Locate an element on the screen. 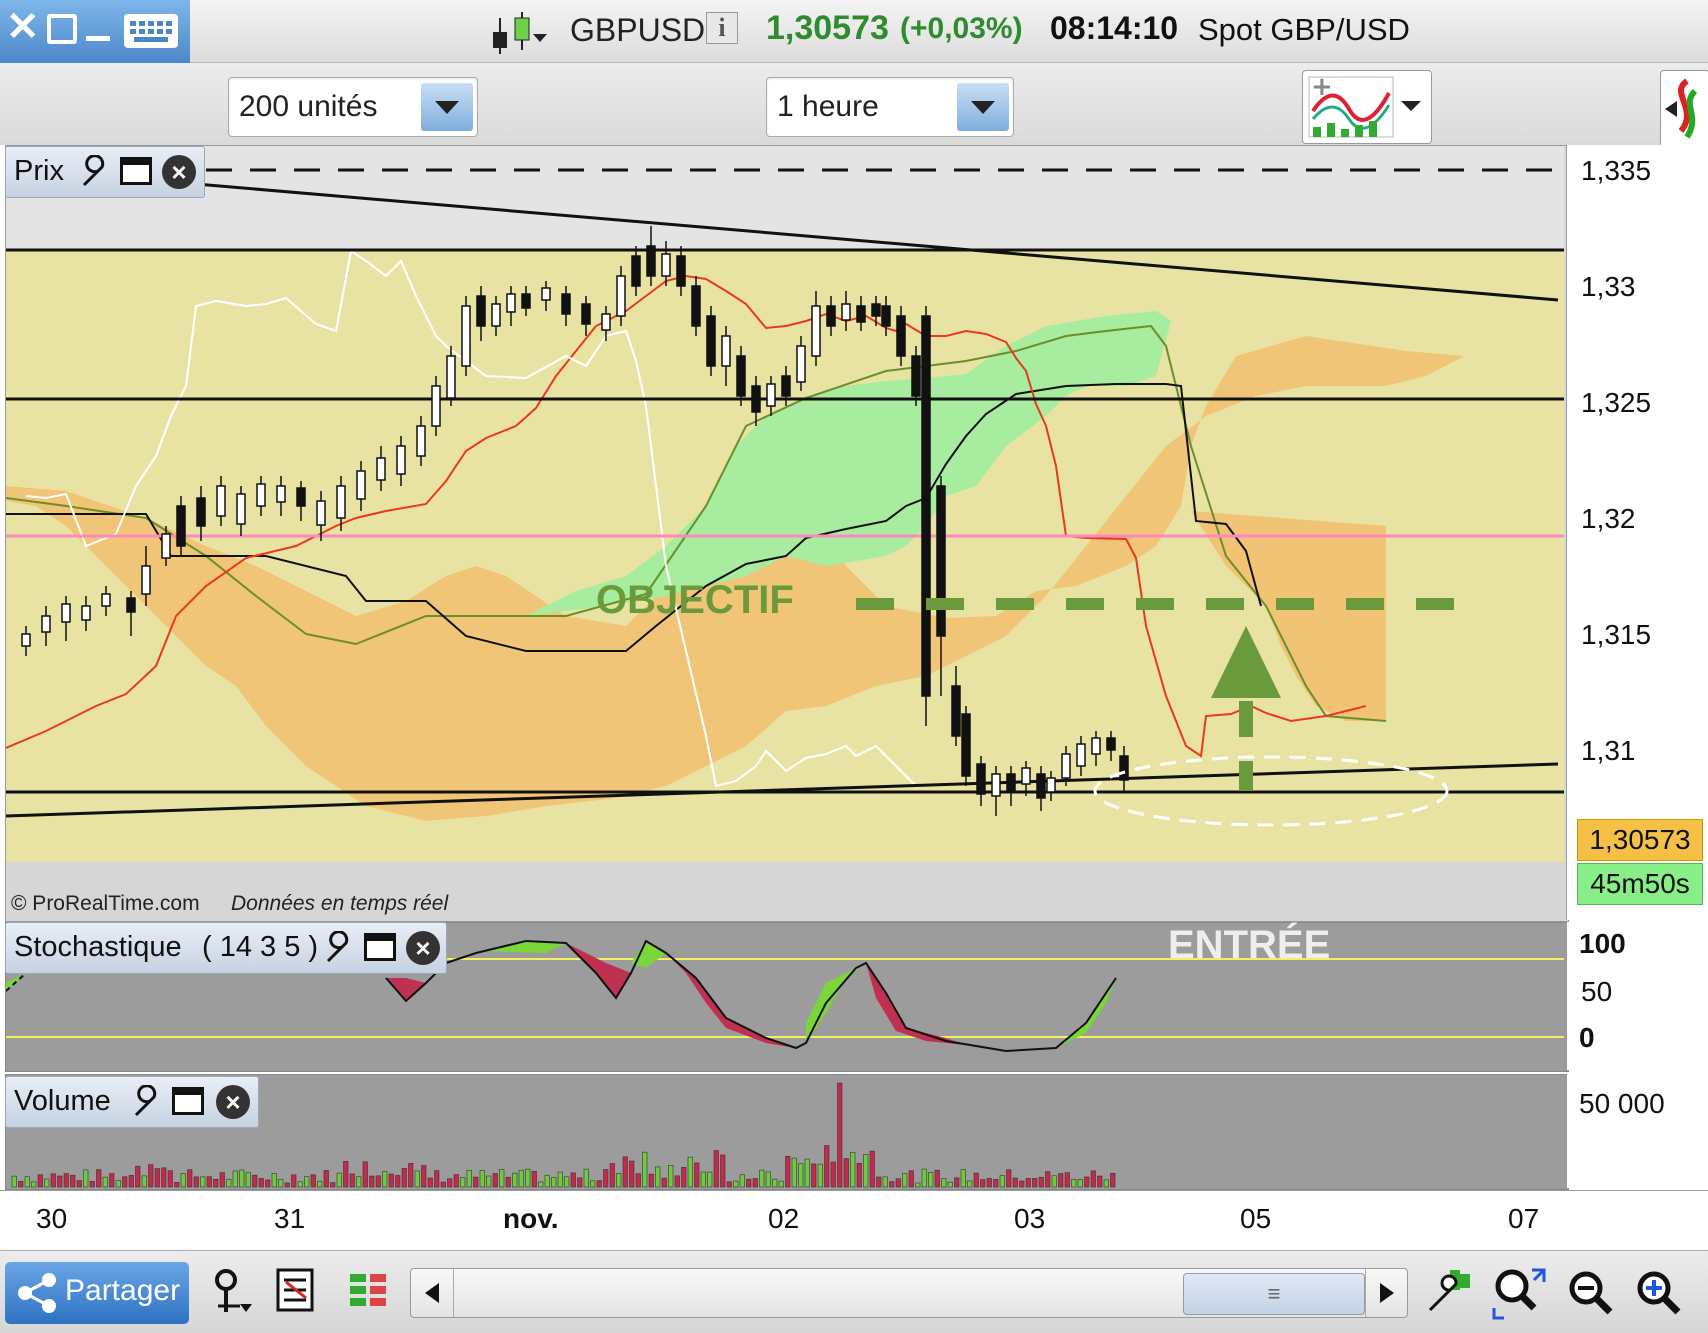  time-tick: 05 is located at coordinates (1256, 1218).